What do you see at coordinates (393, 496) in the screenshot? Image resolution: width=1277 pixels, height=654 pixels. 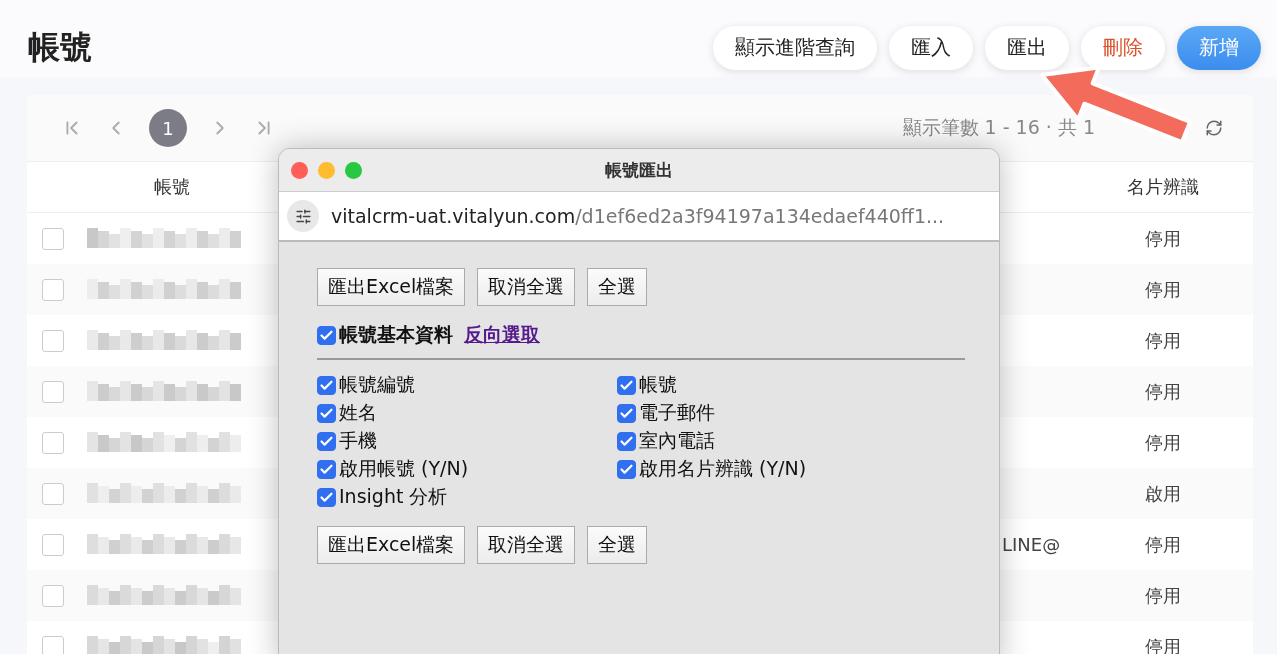 I see `field-label: Insight 分析` at bounding box center [393, 496].